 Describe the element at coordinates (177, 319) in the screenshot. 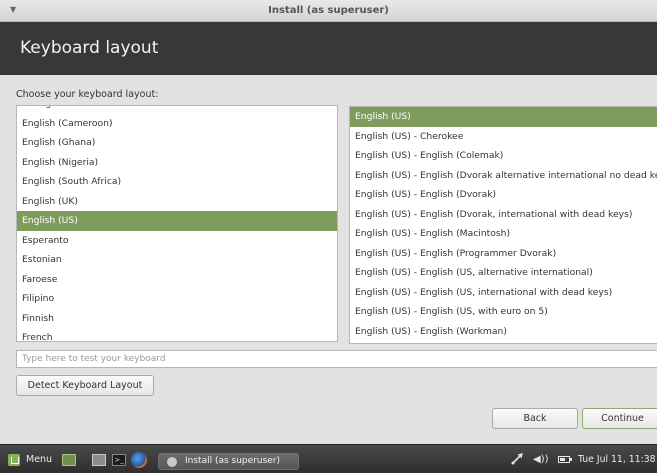

I see `layout-list-item: Finnish` at that location.